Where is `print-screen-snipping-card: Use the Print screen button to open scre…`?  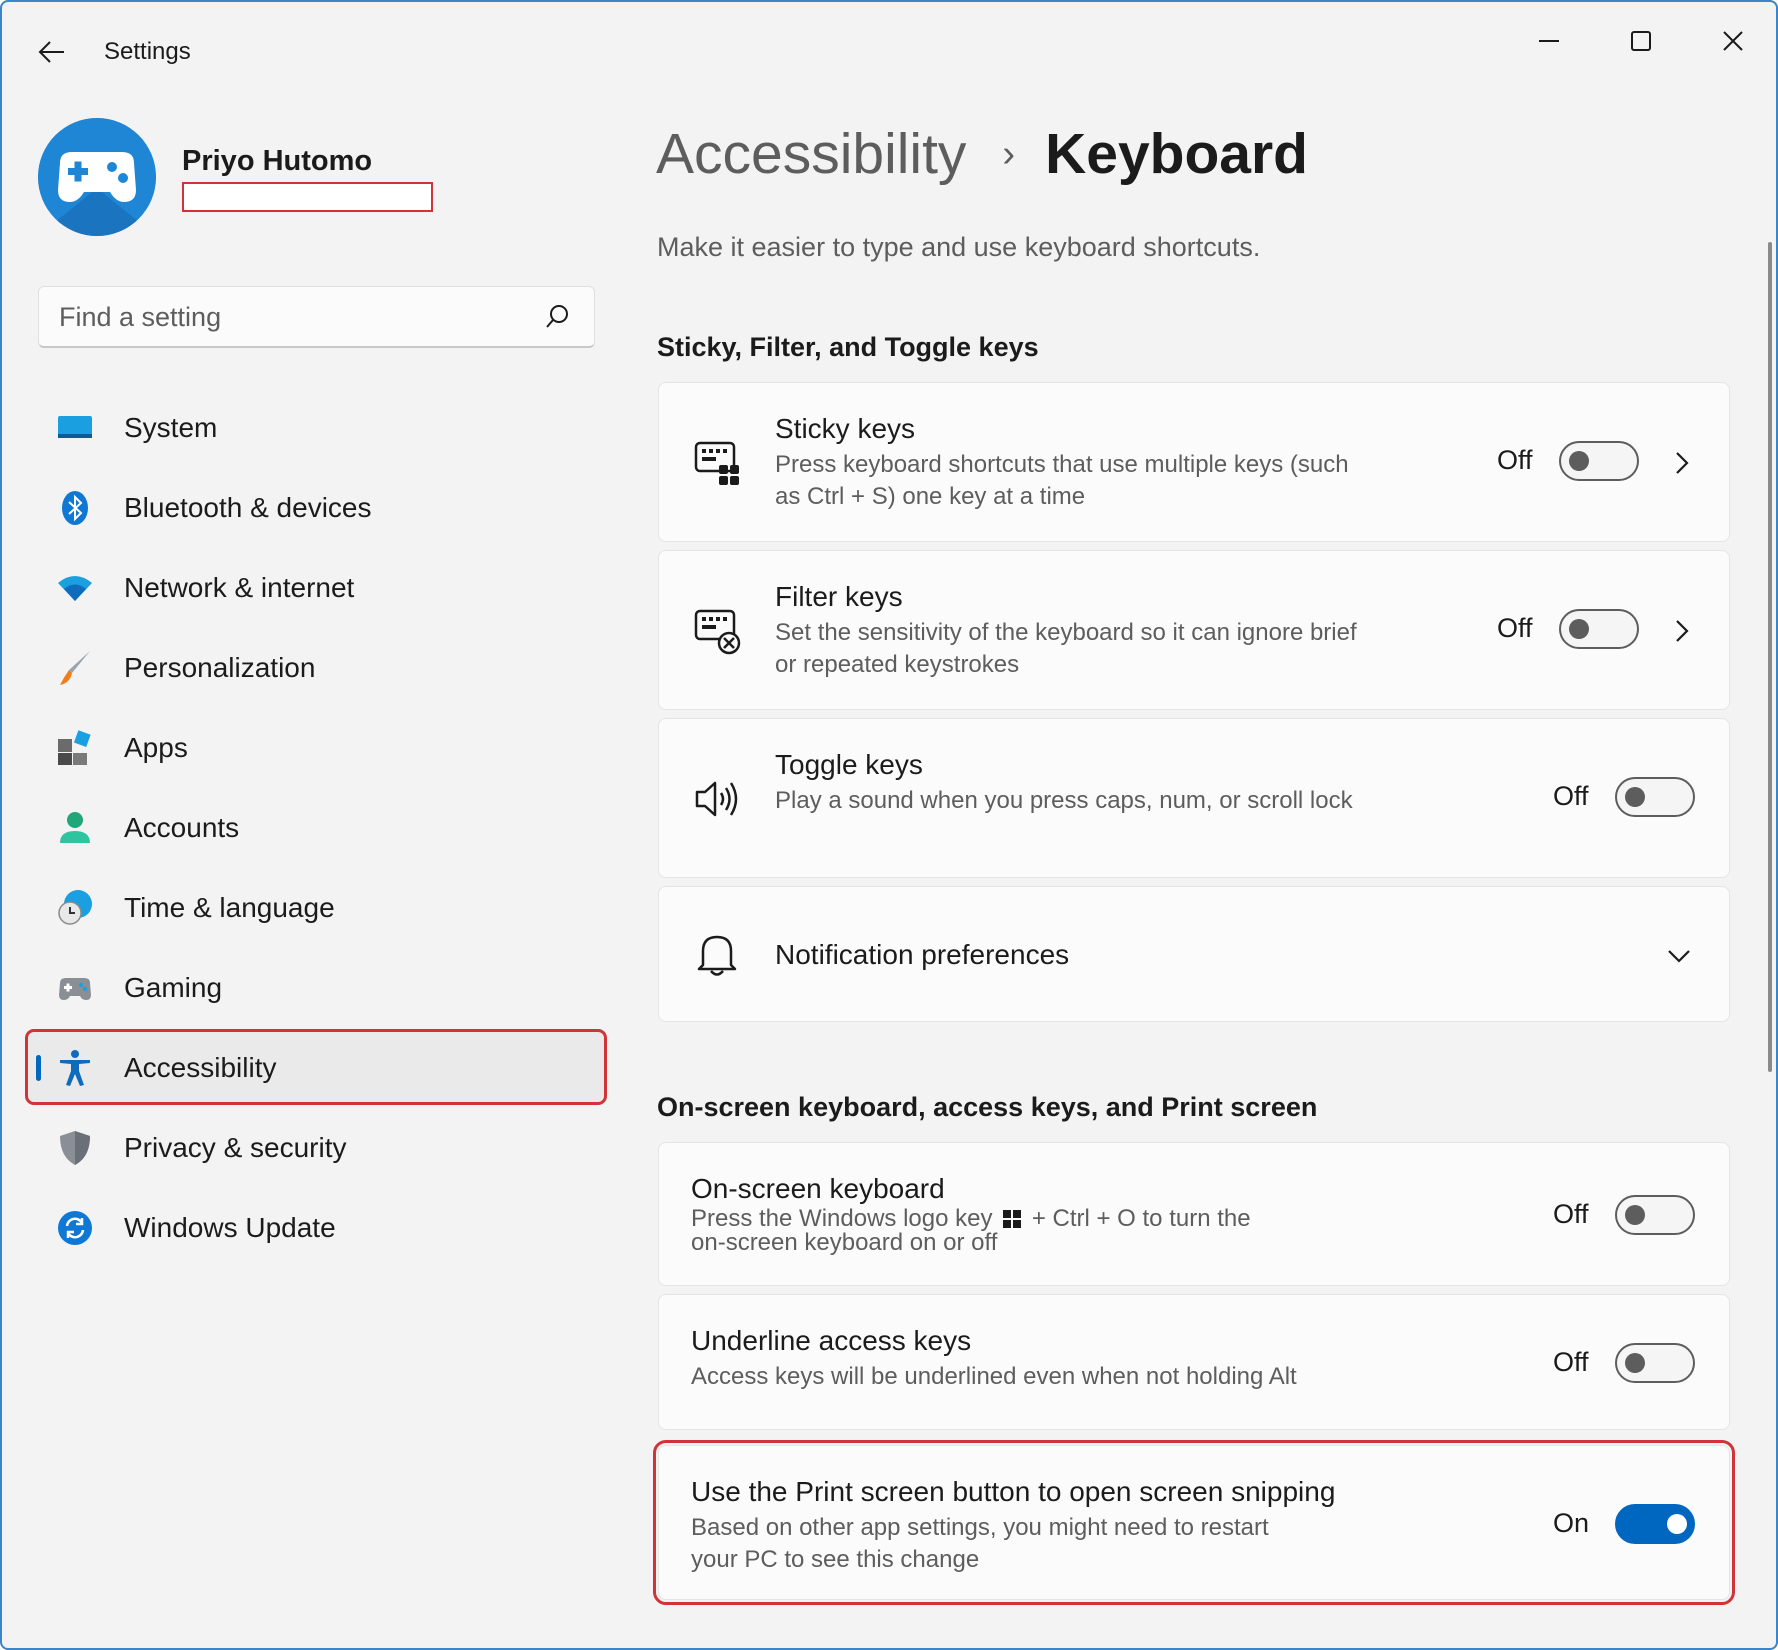 print-screen-snipping-card: Use the Print screen button to open scre… is located at coordinates (1194, 1522).